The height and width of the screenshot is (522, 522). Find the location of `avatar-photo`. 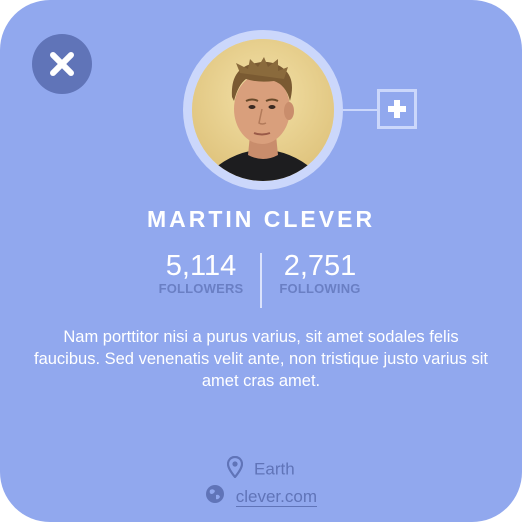

avatar-photo is located at coordinates (263, 110).